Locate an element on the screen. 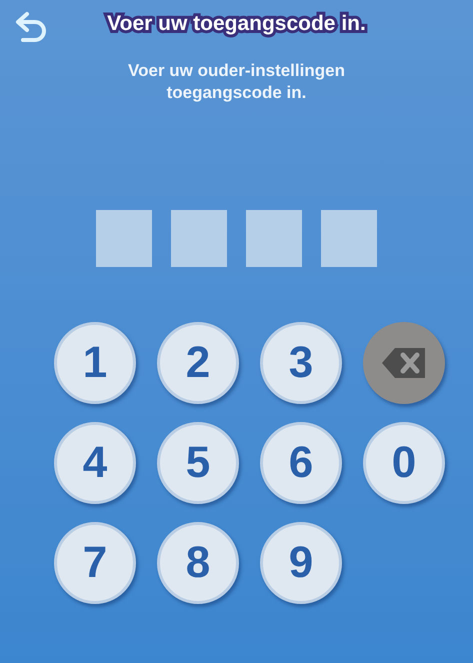 This screenshot has height=663, width=473. digit-key: 6 is located at coordinates (301, 463).